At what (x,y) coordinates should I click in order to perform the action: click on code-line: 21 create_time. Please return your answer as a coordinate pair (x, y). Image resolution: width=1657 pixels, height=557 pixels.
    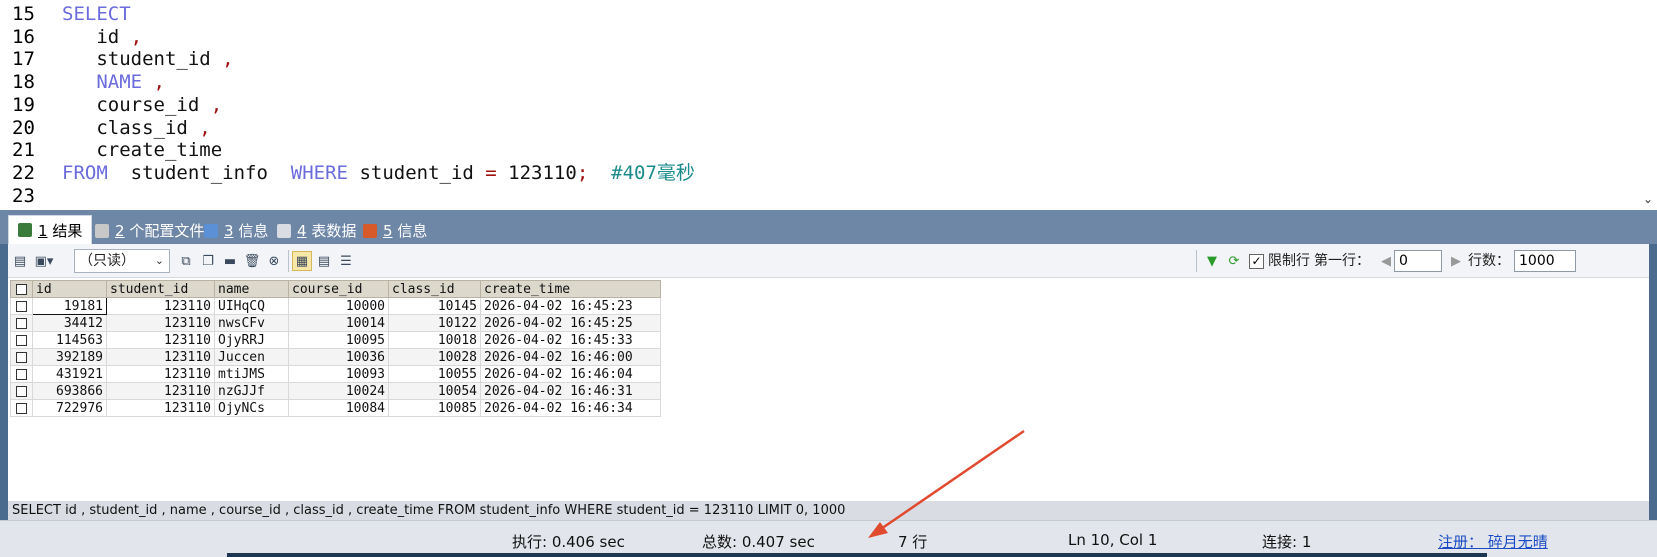
    Looking at the image, I should click on (810, 150).